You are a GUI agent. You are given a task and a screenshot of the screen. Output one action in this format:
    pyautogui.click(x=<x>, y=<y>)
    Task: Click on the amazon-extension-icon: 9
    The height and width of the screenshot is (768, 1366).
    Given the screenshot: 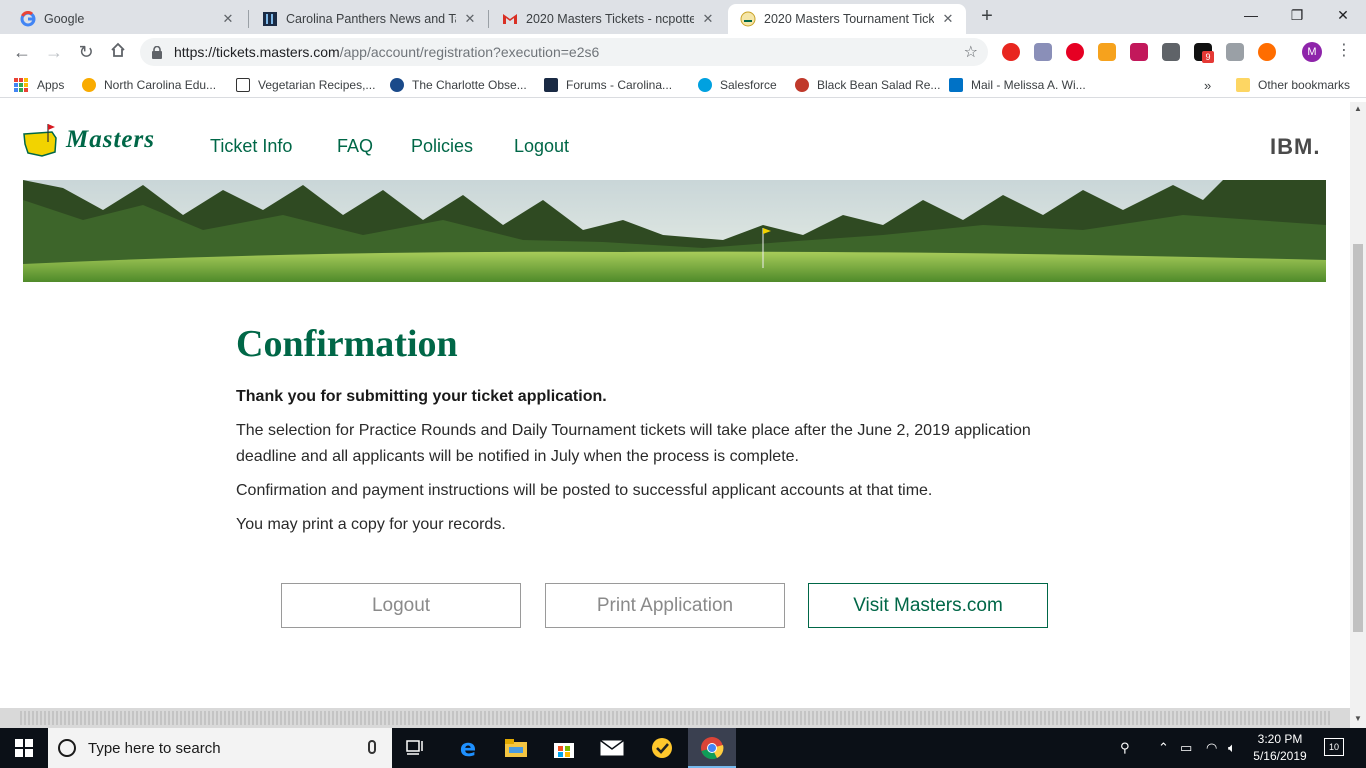 What is the action you would take?
    pyautogui.click(x=1204, y=53)
    